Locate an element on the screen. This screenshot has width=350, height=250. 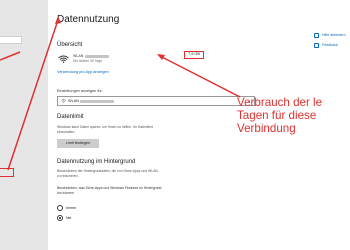
annotation-line-1: Verbrauch der le is located at coordinates (280, 102).